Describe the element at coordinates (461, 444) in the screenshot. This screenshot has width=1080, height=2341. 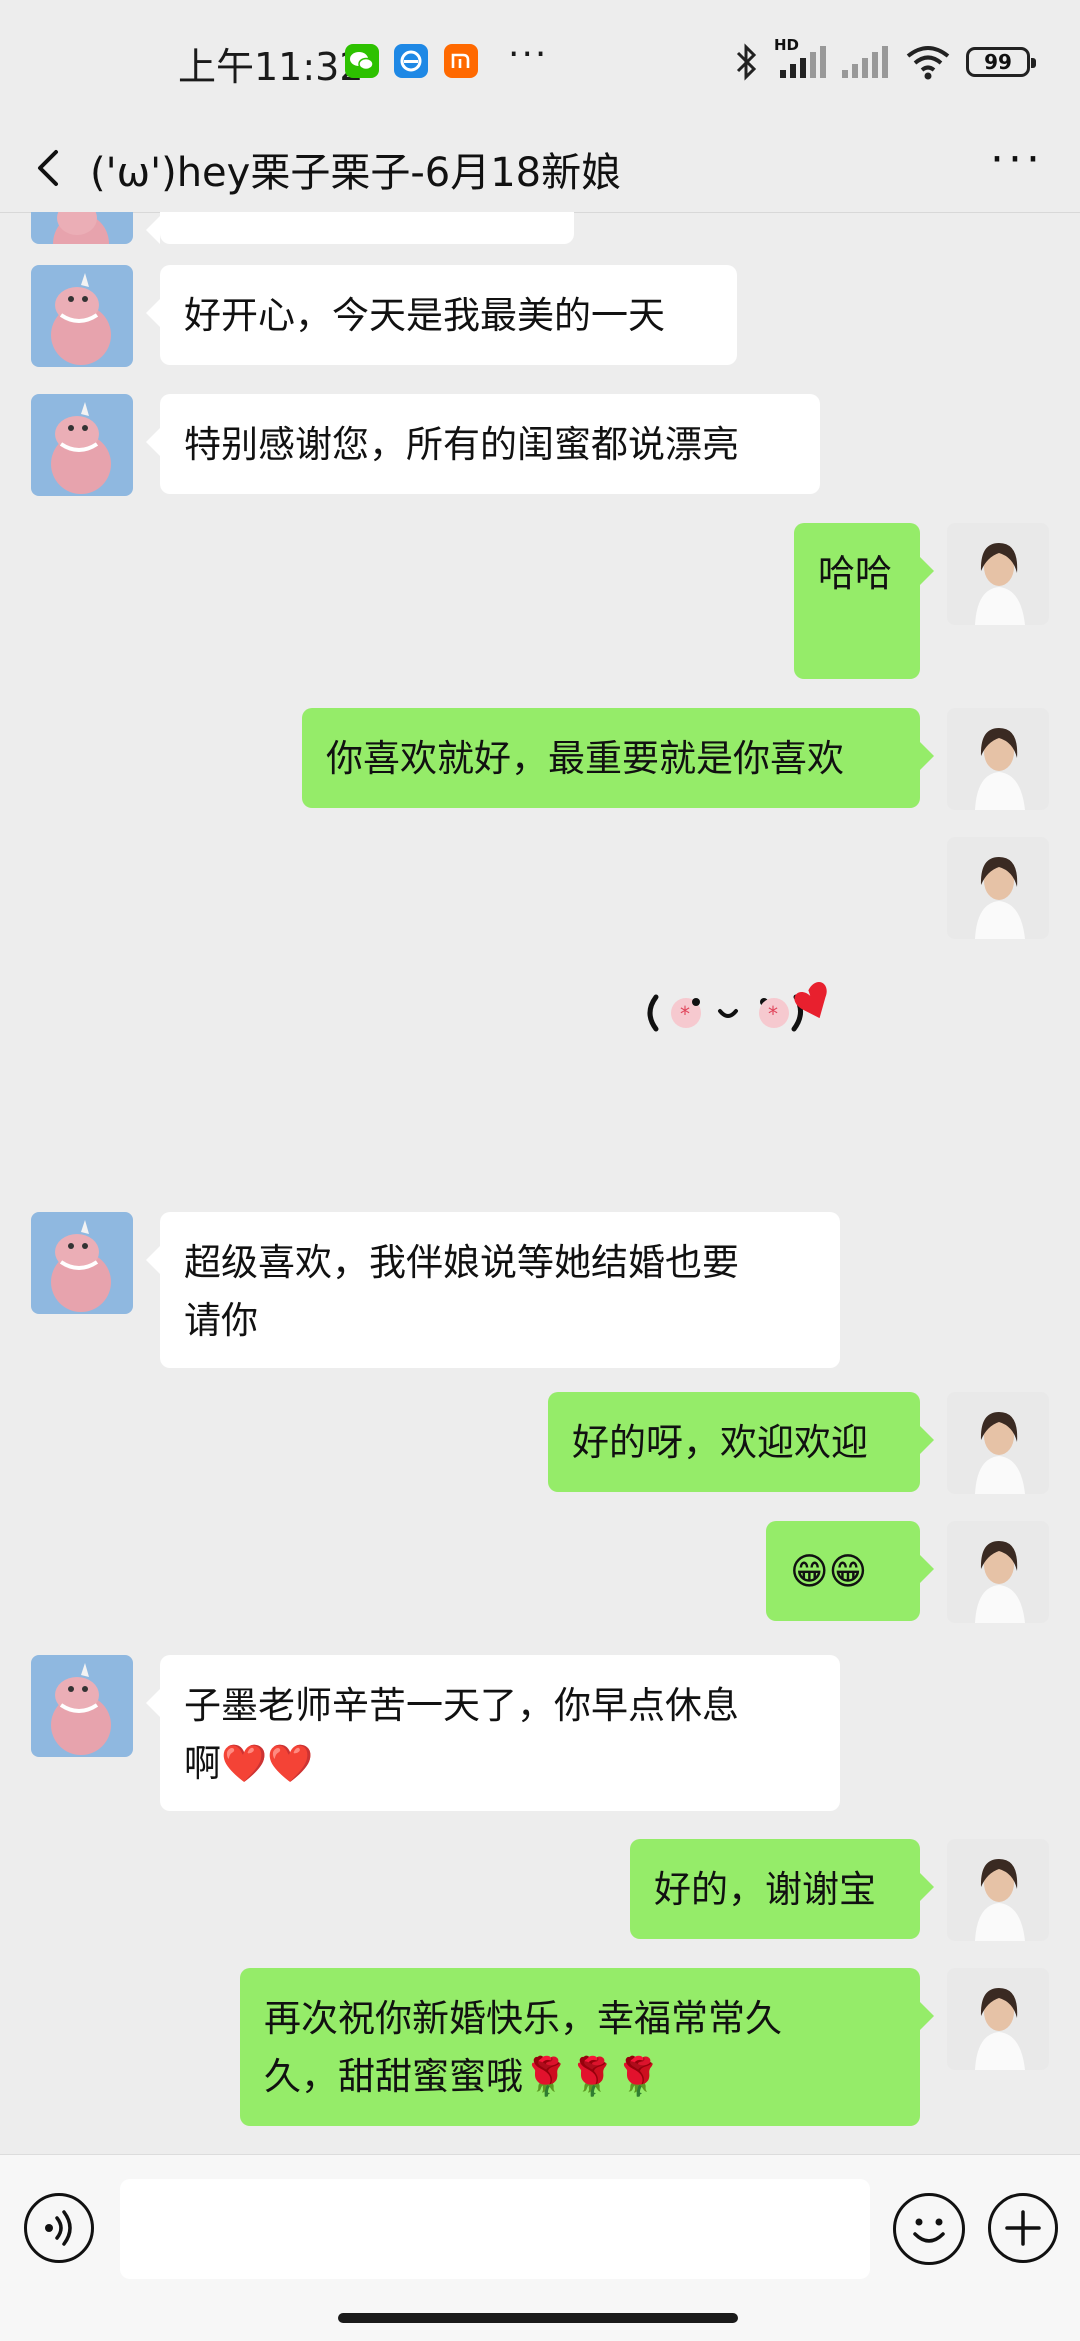
I see `message-text: 特别感谢您，所有的闺蜜都说漂亮` at that location.